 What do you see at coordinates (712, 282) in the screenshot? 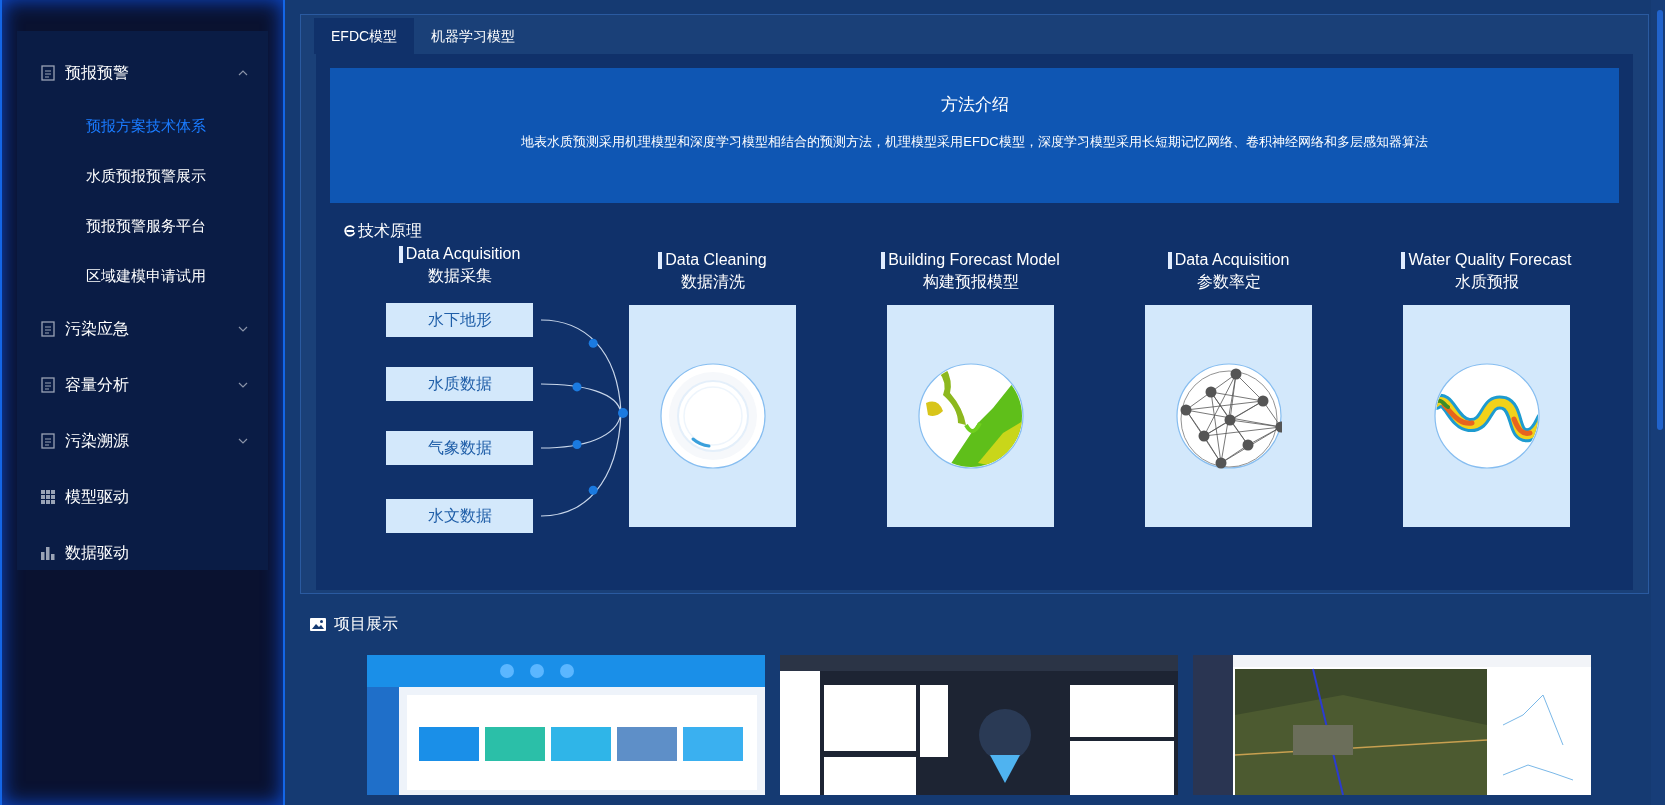
I see `stage-subtitle: 数据清洗` at bounding box center [712, 282].